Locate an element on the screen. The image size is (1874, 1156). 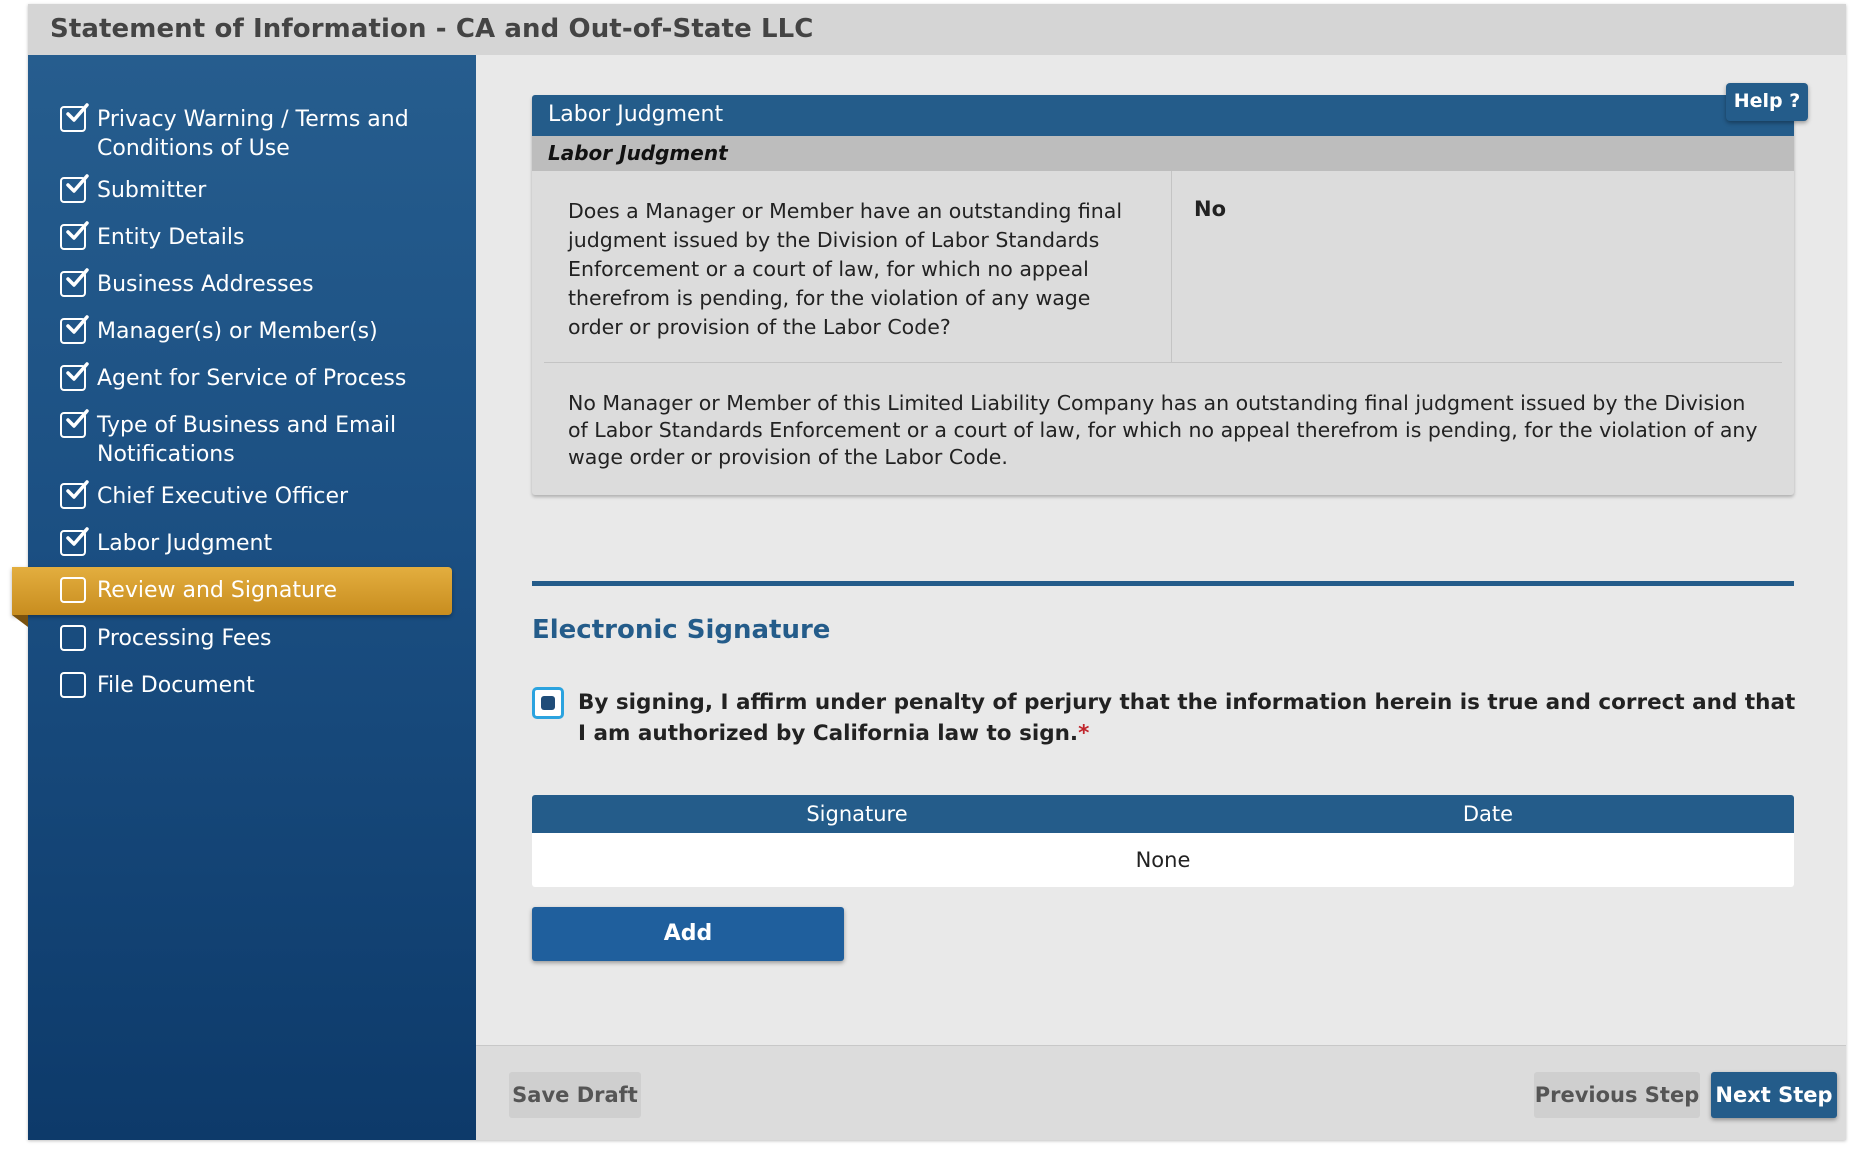
sidebar-item-label: Agent for Service of Process is located at coordinates (252, 378).